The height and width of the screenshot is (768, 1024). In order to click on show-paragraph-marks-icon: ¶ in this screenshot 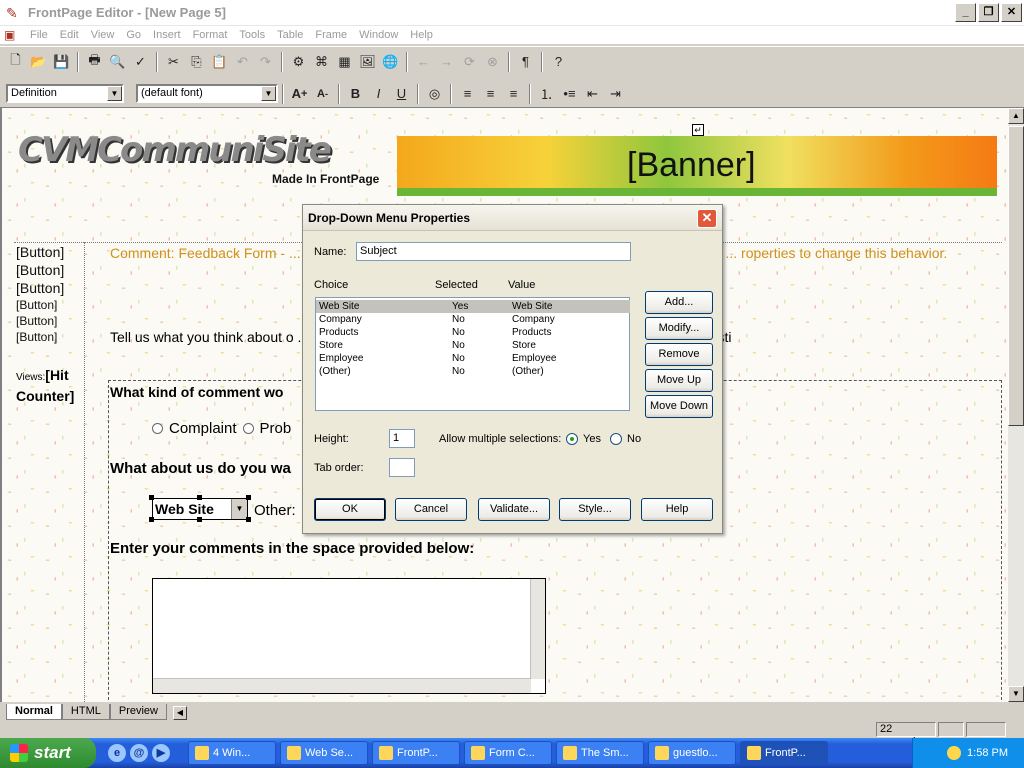, I will do `click(525, 62)`.